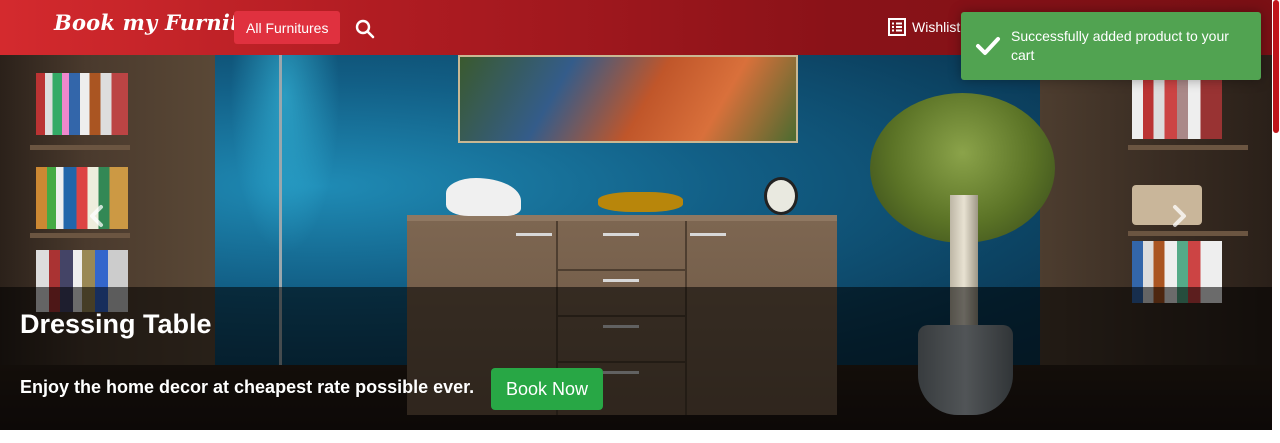 This screenshot has height=443, width=1280. What do you see at coordinates (547, 389) in the screenshot?
I see `book-now-button: Book Now` at bounding box center [547, 389].